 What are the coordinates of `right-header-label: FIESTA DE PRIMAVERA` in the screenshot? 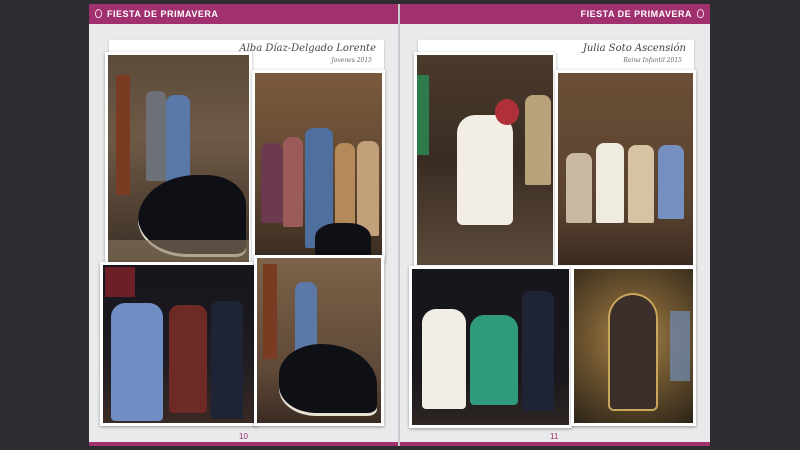 It's located at (636, 14).